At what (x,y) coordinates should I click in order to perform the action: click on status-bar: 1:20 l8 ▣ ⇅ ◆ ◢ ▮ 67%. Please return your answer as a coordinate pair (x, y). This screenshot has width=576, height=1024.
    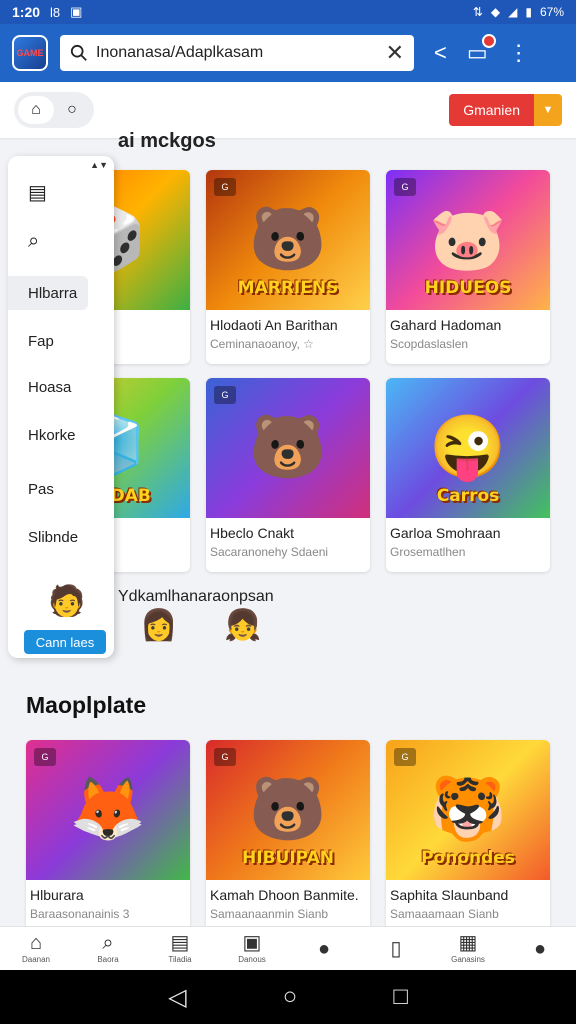
    Looking at the image, I should click on (288, 12).